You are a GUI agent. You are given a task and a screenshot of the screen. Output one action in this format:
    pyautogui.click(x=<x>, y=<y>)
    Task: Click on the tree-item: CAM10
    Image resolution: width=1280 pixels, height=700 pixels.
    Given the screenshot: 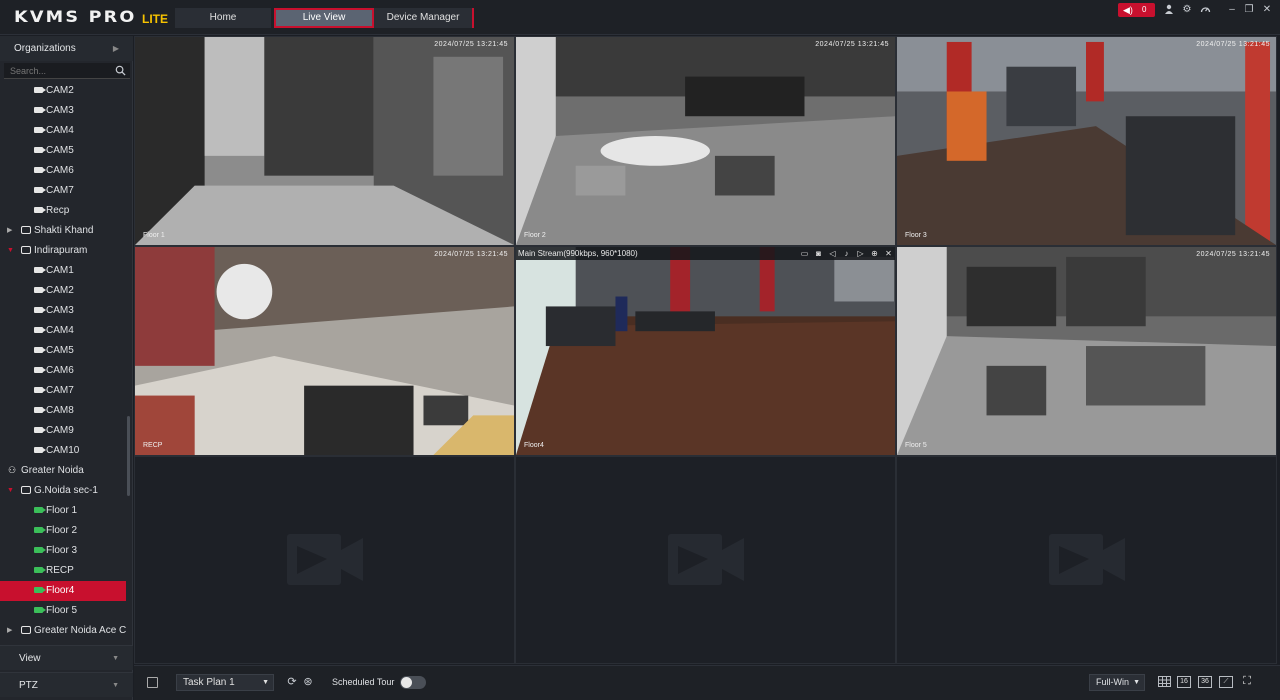 What is the action you would take?
    pyautogui.click(x=63, y=451)
    